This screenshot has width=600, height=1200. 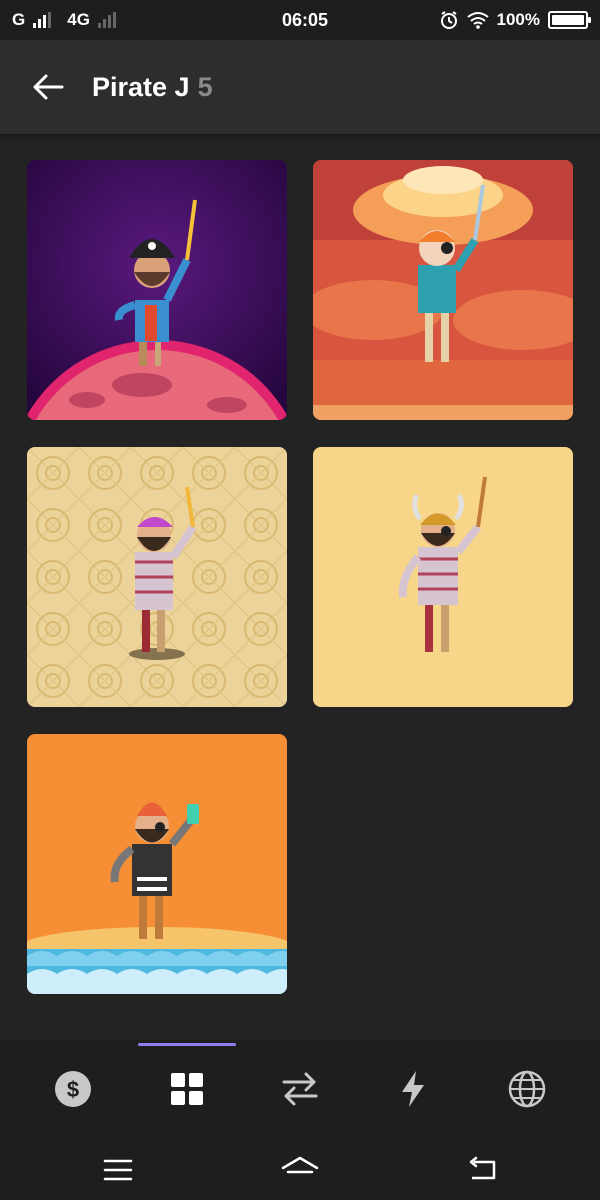 I want to click on wallpaper-tile-pirate-explosion, so click(x=443, y=290).